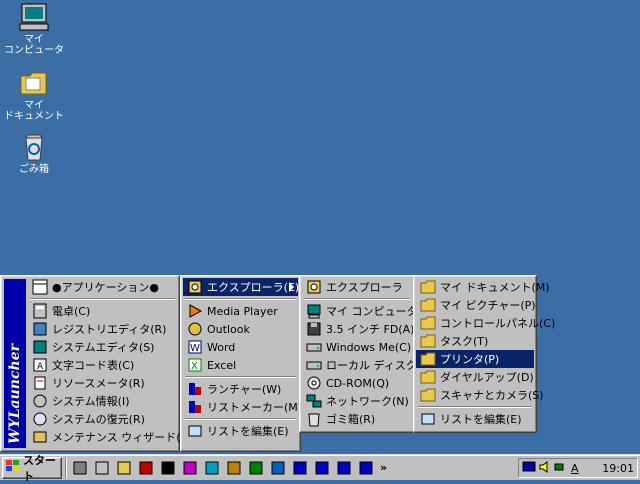 The height and width of the screenshot is (484, 640). I want to click on launcher-item-label: システムエディタ(S), so click(103, 347).